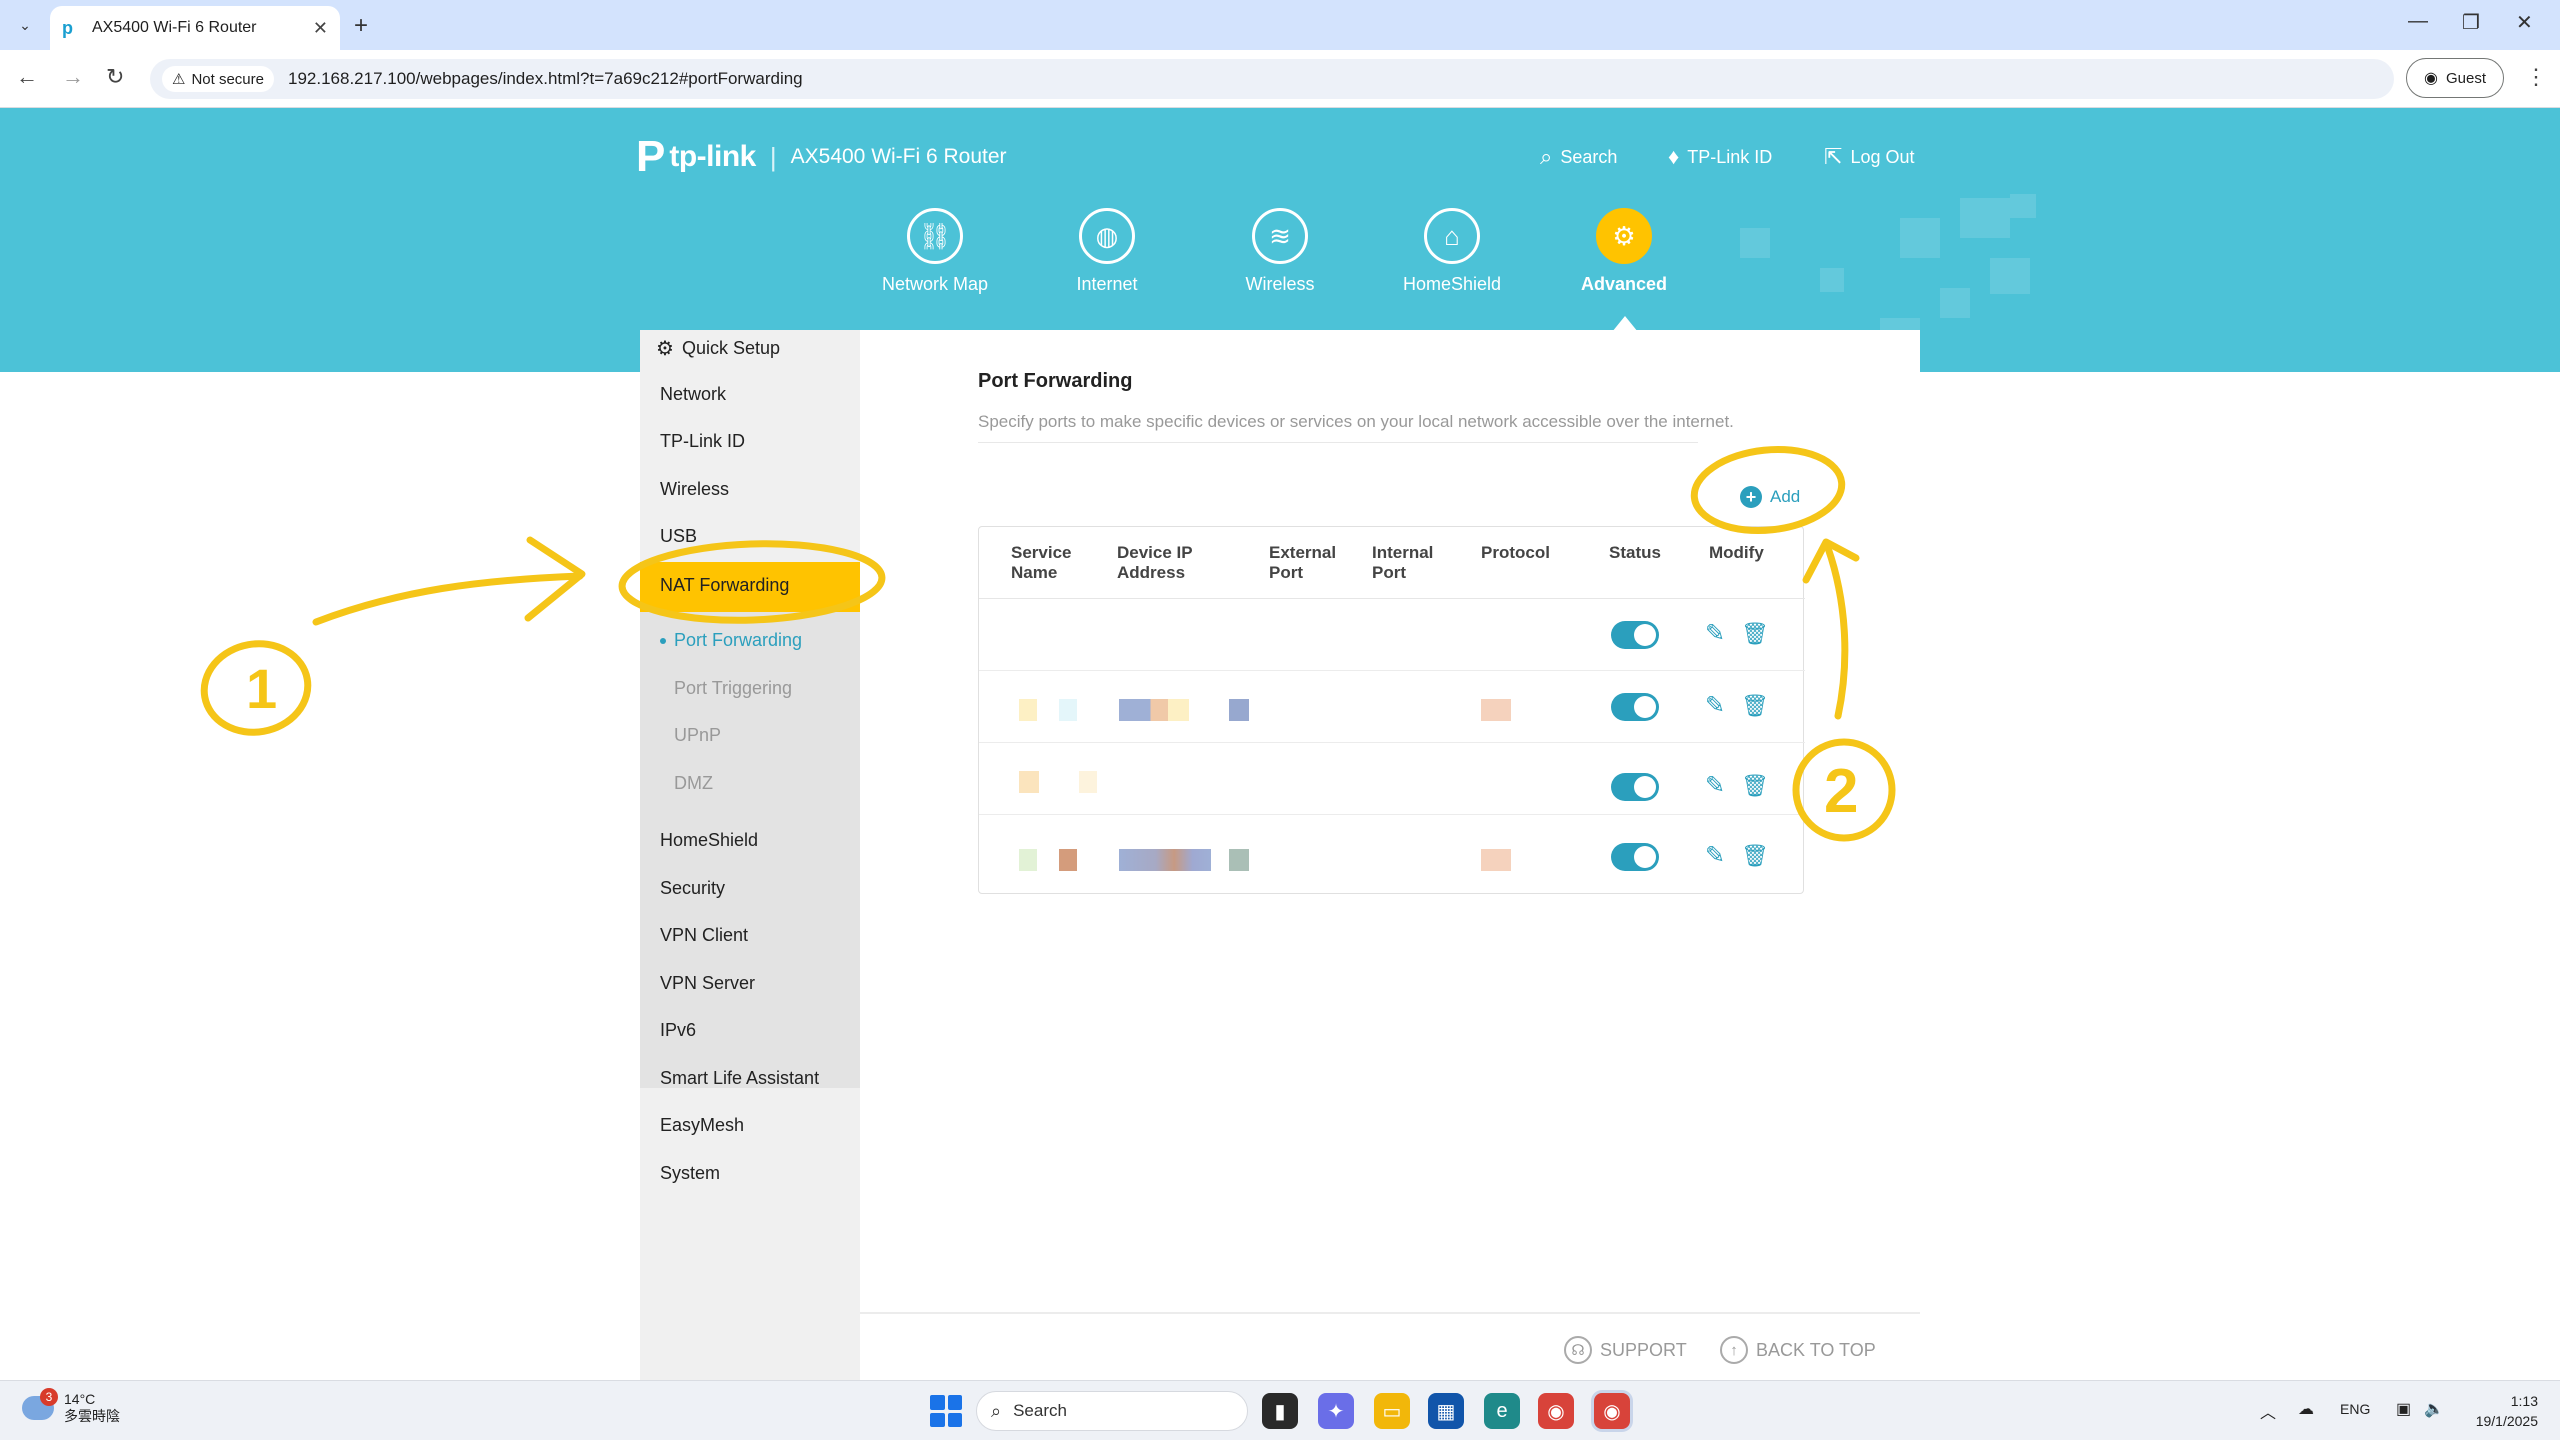 This screenshot has height=1440, width=2560. Describe the element at coordinates (1280, 236) in the screenshot. I see `wifi-icon: ≋` at that location.